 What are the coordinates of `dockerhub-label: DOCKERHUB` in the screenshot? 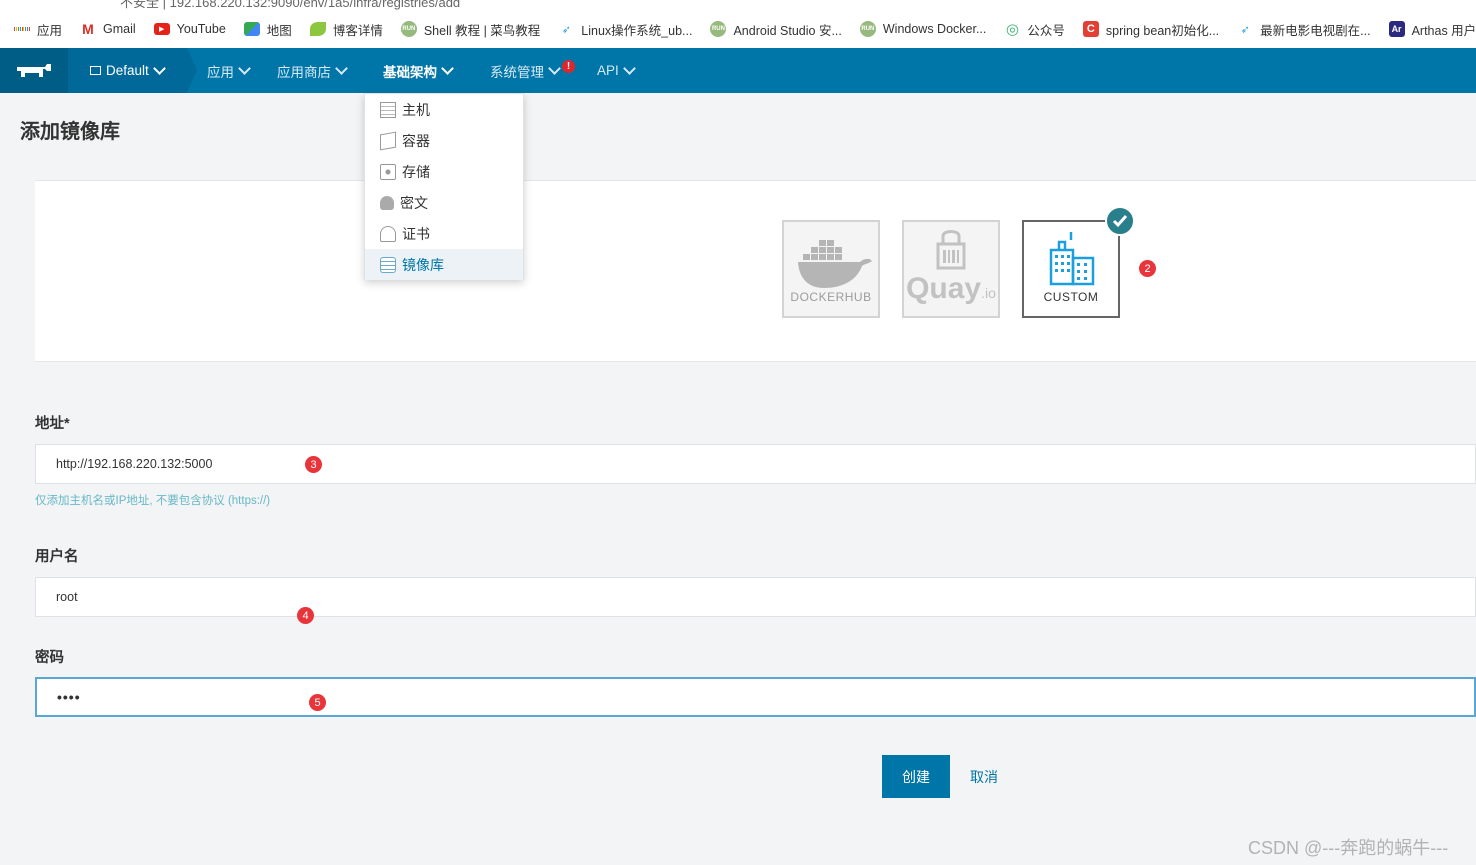 It's located at (831, 297).